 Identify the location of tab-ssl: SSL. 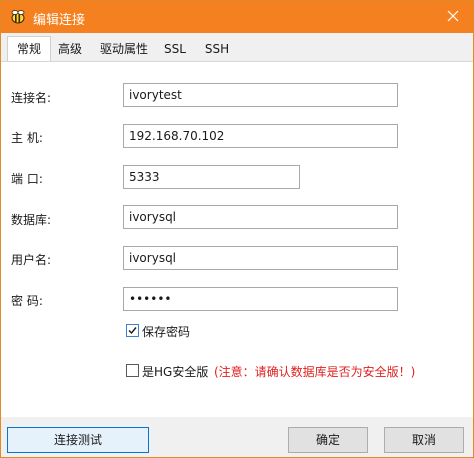
(175, 50).